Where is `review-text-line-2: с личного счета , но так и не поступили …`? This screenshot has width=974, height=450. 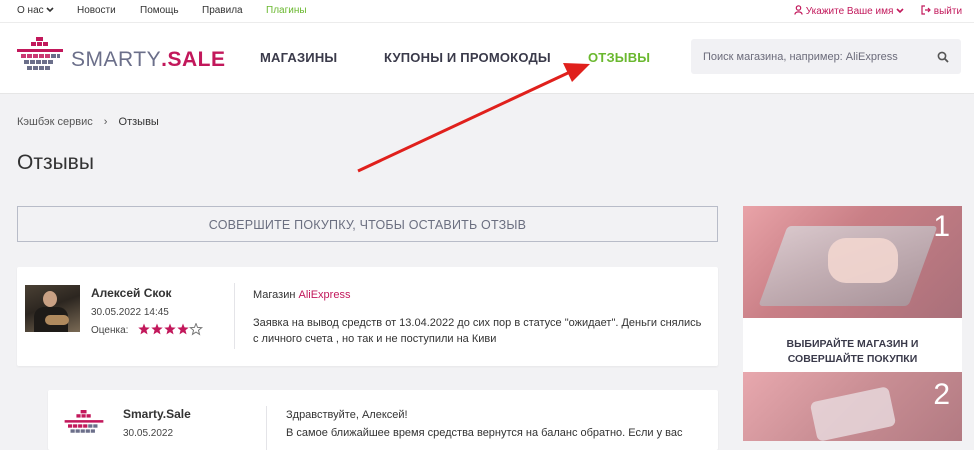 review-text-line-2: с личного счета , но так и не поступили … is located at coordinates (375, 339).